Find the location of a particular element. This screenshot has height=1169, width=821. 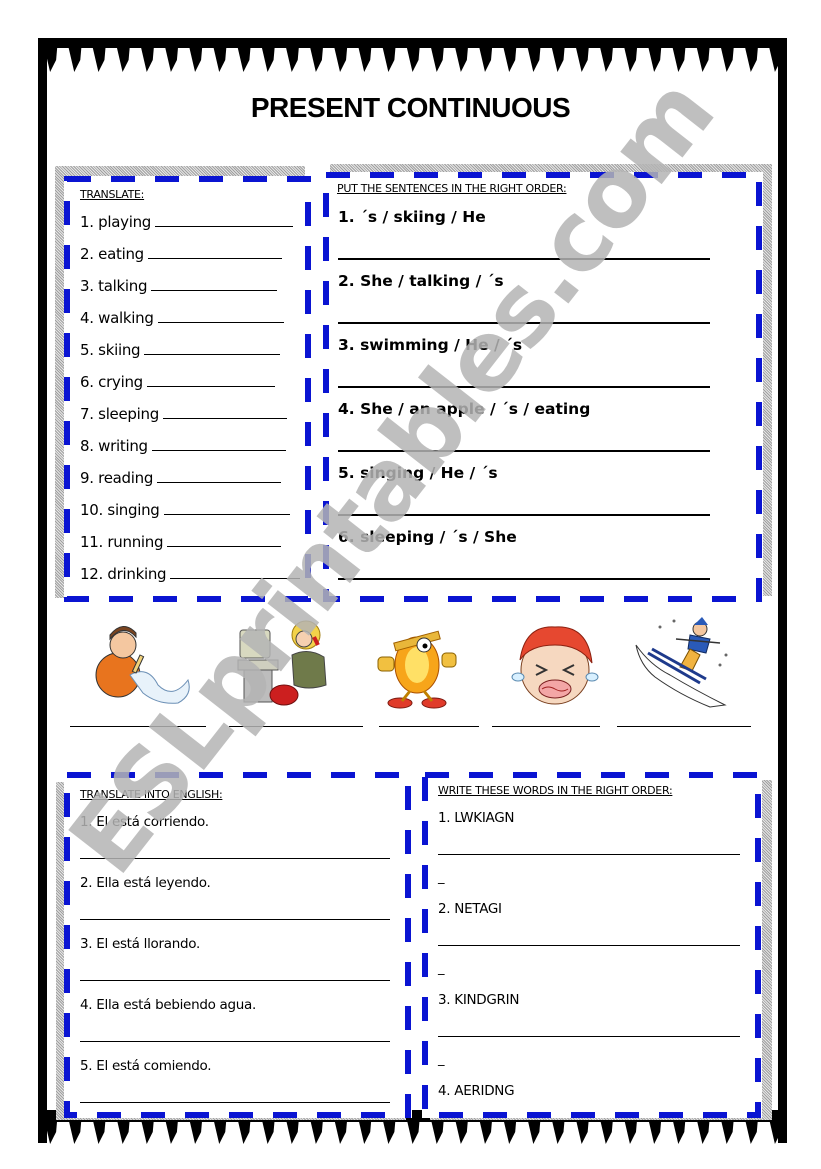

border-top-sawtooth is located at coordinates (412, 55).